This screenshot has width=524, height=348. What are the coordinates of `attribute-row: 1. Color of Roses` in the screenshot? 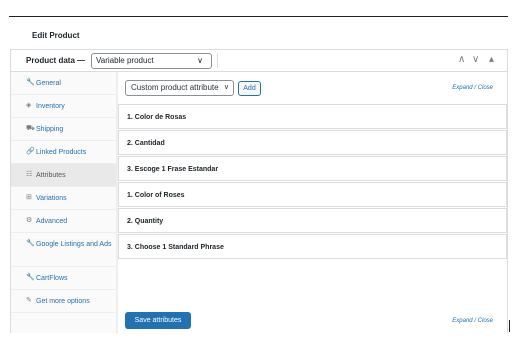 It's located at (312, 194).